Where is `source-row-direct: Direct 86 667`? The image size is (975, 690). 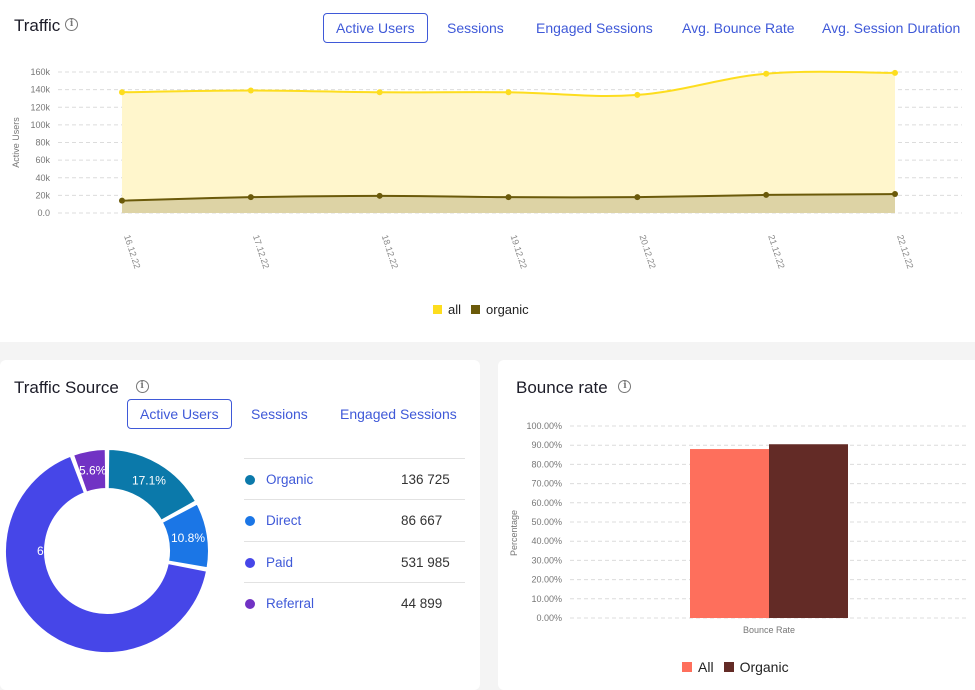
source-row-direct: Direct 86 667 is located at coordinates (354, 520).